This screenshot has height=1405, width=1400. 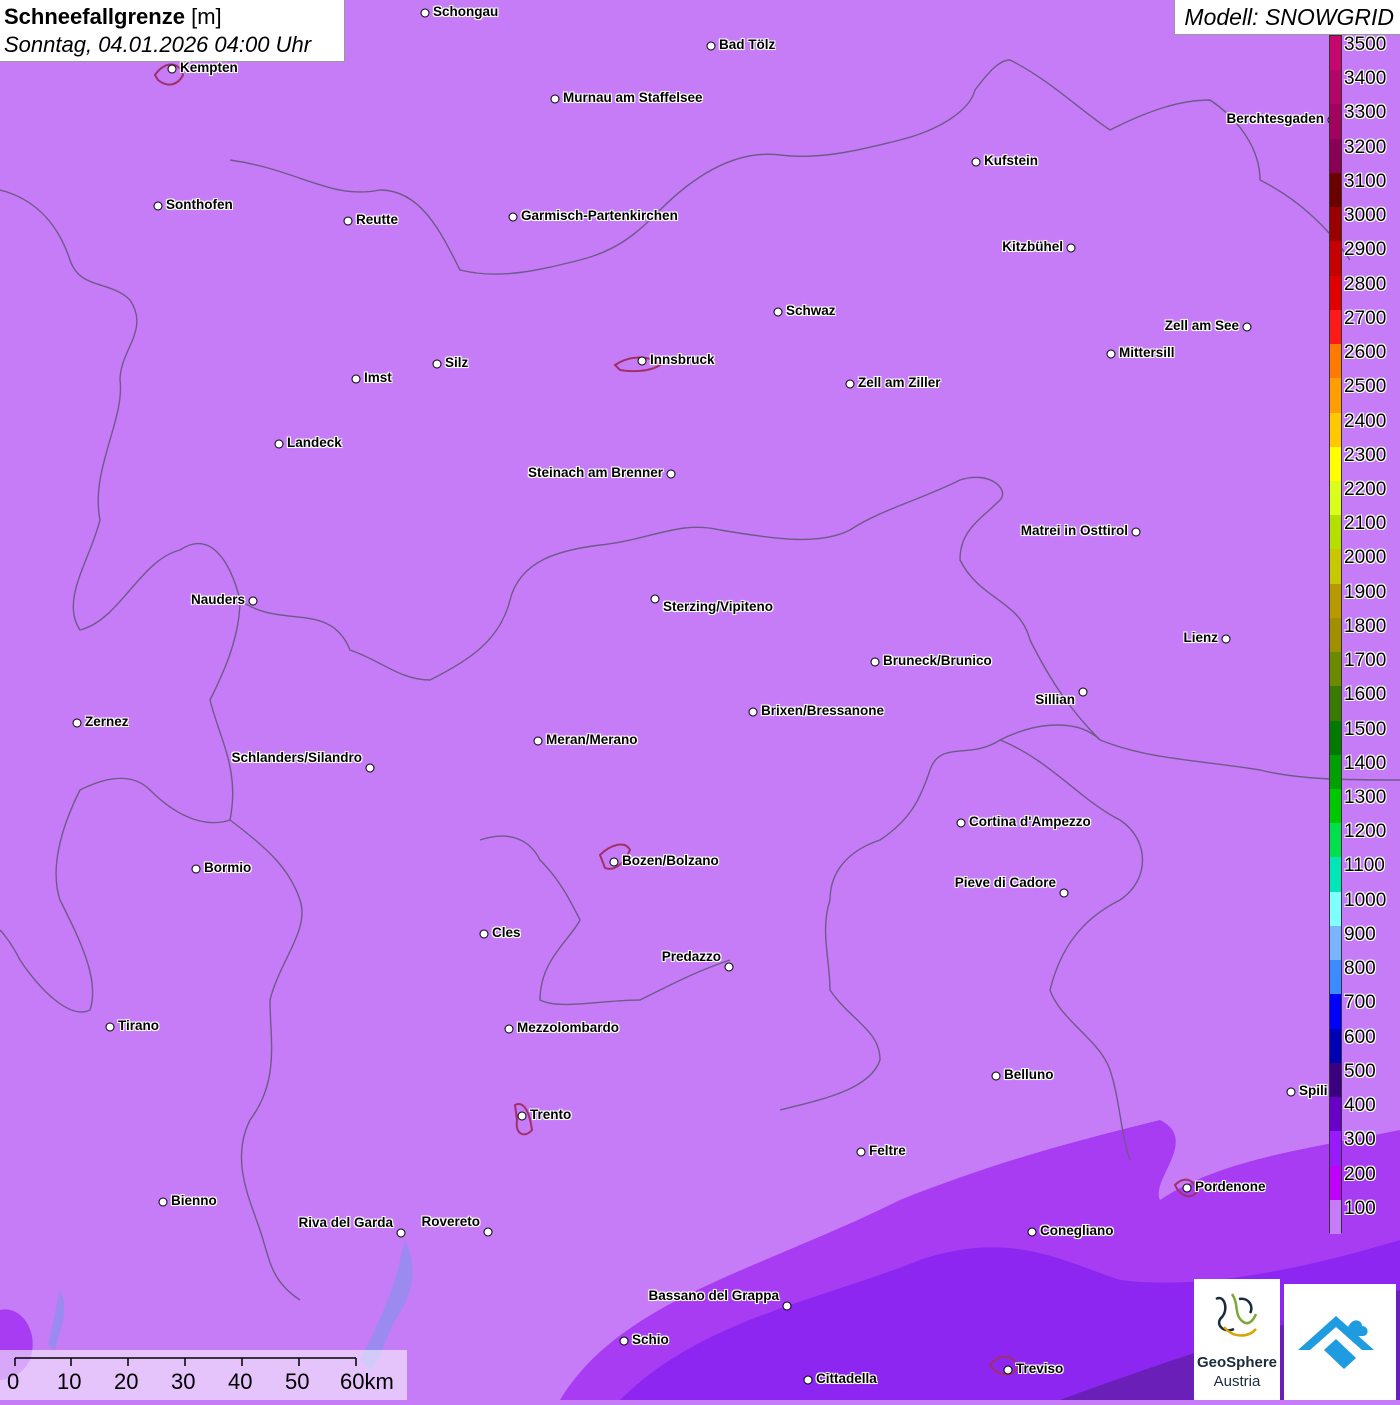 I want to click on city-label: Spili, so click(x=1313, y=1090).